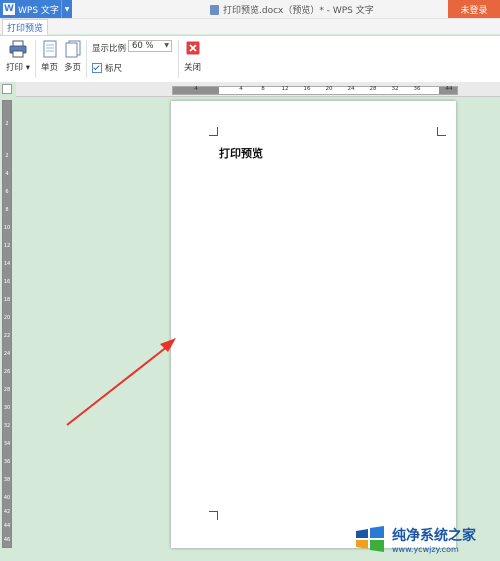 This screenshot has height=561, width=500. I want to click on tab-bar: 打印预览, so click(250, 27).